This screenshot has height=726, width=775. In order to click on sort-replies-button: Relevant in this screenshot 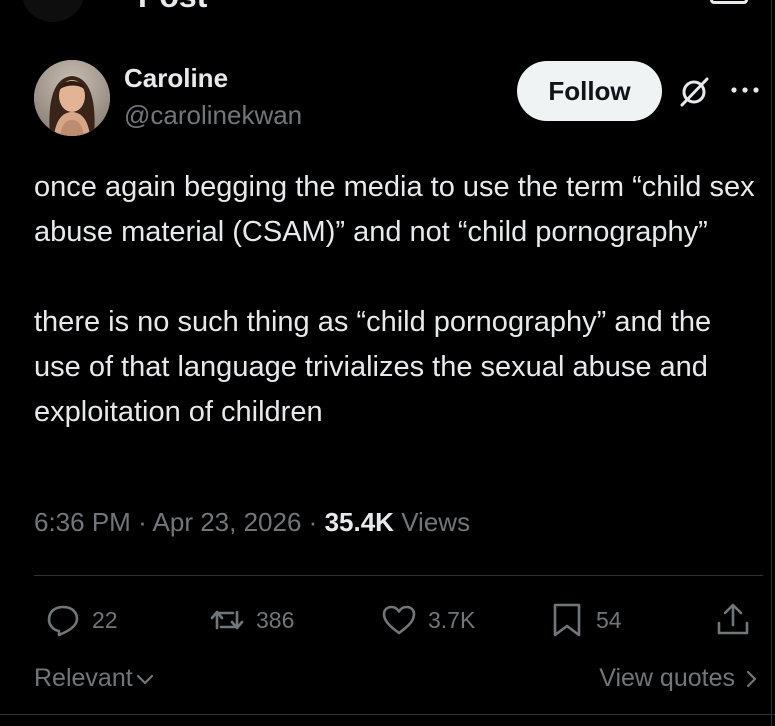, I will do `click(94, 678)`.